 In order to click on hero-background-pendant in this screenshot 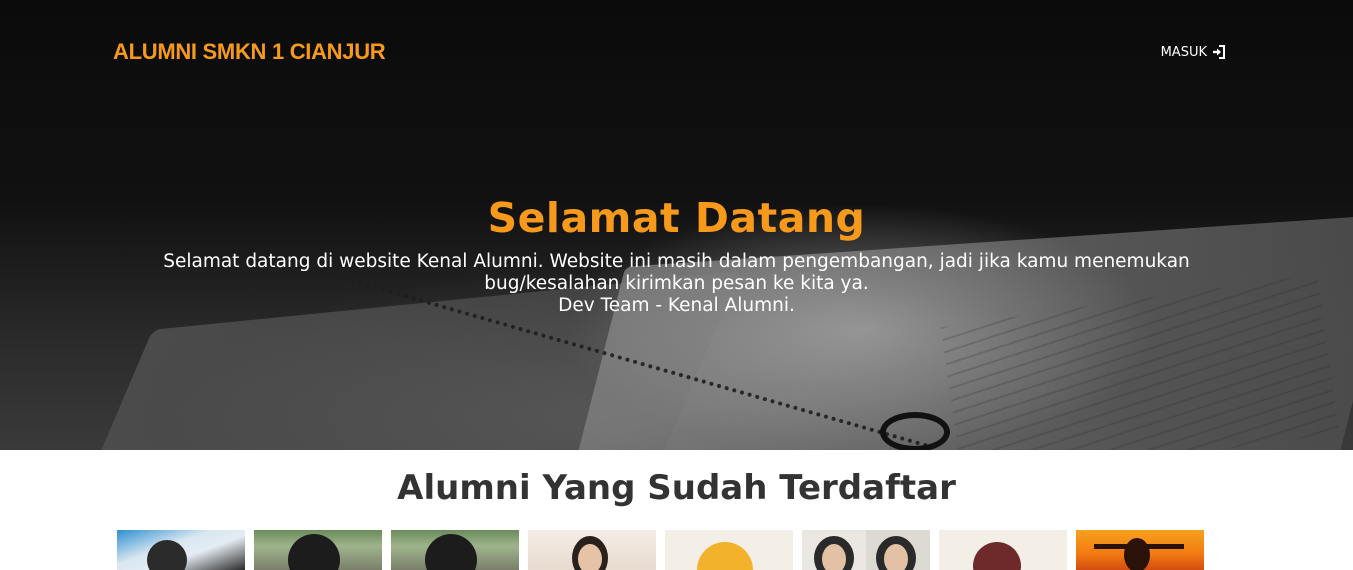, I will do `click(915, 431)`.